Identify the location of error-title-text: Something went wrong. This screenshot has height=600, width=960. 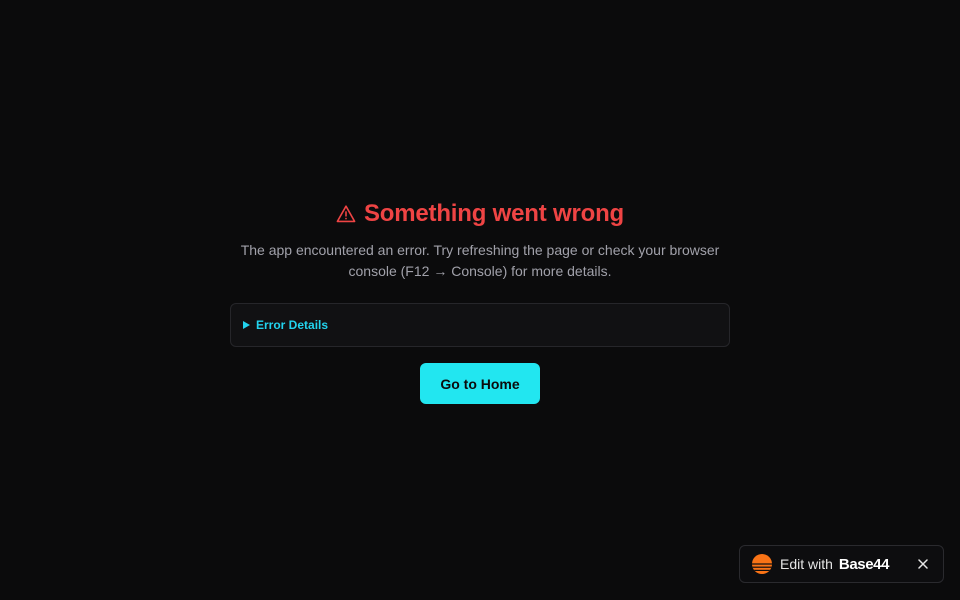
(494, 213).